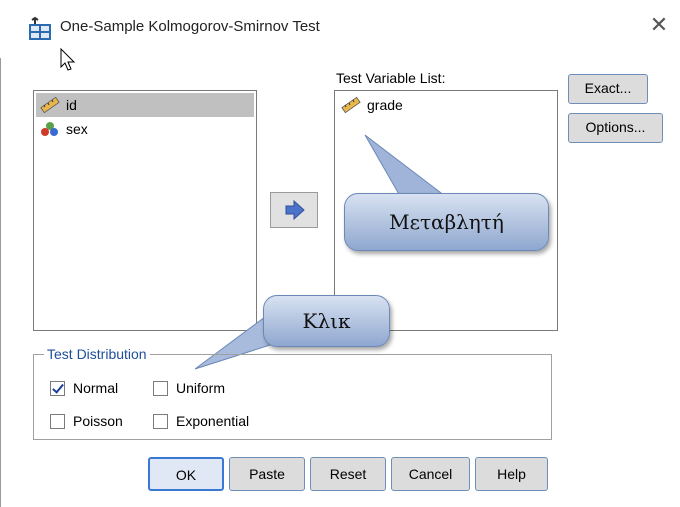  What do you see at coordinates (96, 388) in the screenshot?
I see `normal-label: Normal` at bounding box center [96, 388].